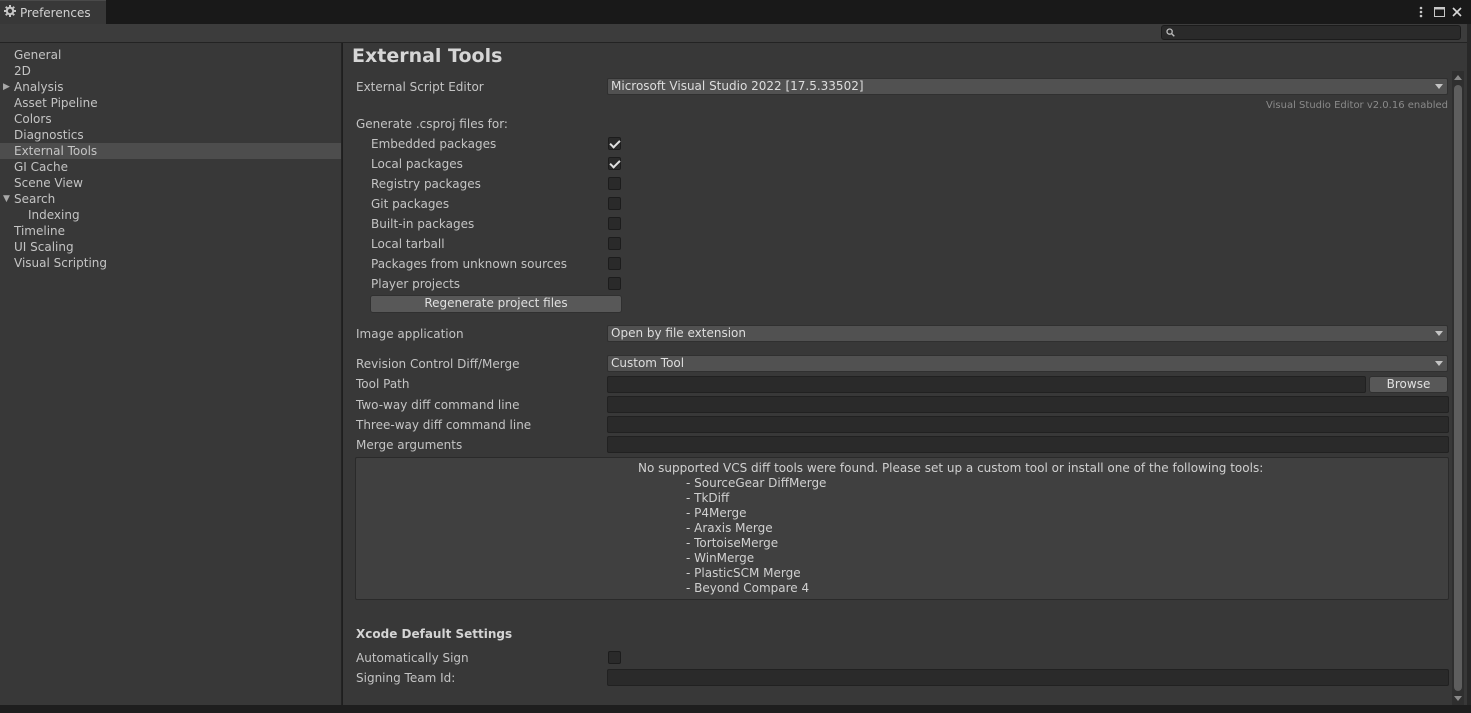  I want to click on embedded-packages-label: Embedded packages, so click(434, 144).